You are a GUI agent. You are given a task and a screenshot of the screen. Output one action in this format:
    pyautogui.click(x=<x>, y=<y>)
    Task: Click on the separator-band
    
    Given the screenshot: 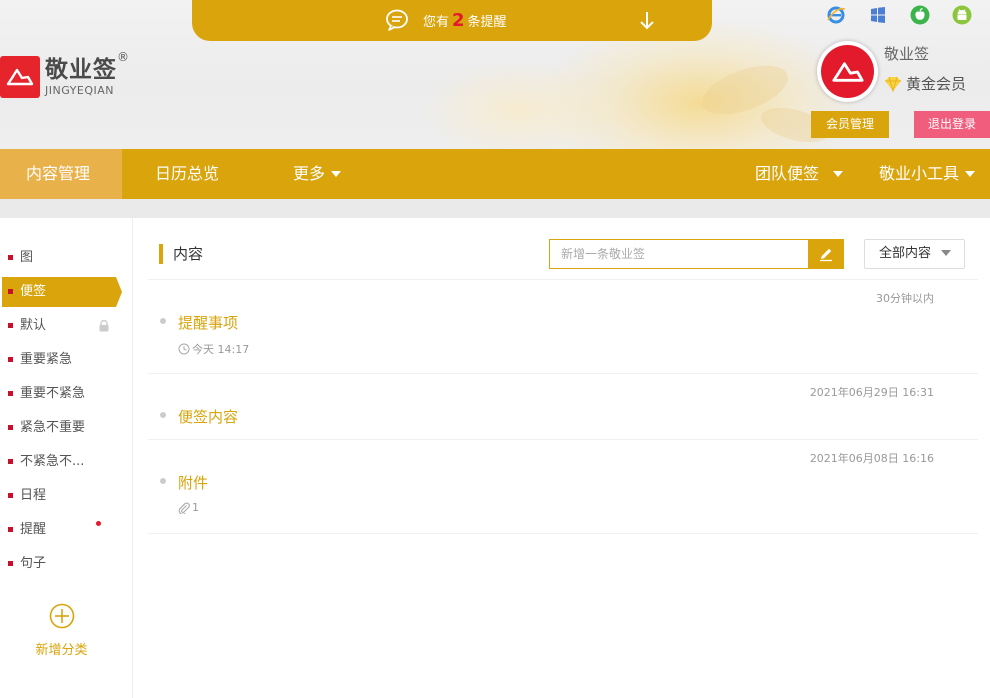 What is the action you would take?
    pyautogui.click(x=495, y=208)
    